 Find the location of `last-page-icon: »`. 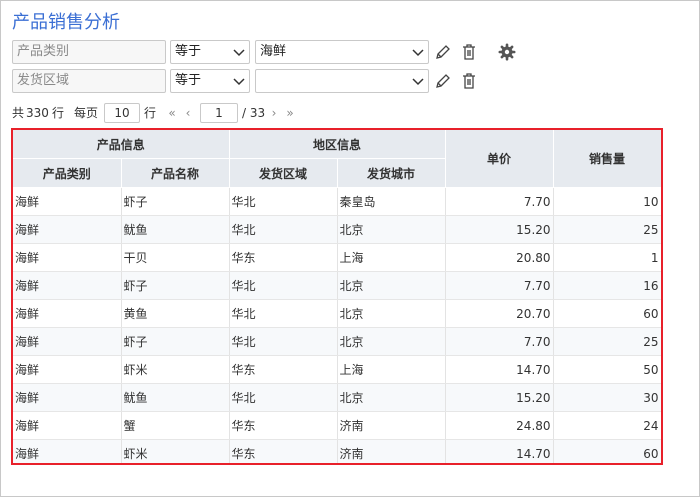

last-page-icon: » is located at coordinates (290, 113).